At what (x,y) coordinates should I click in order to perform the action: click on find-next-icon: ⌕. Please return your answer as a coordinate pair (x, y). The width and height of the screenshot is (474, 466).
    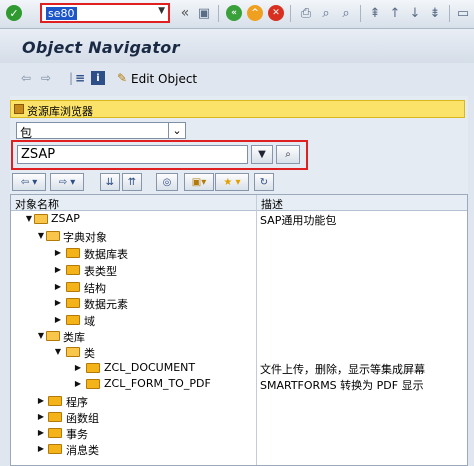
    Looking at the image, I should click on (346, 13).